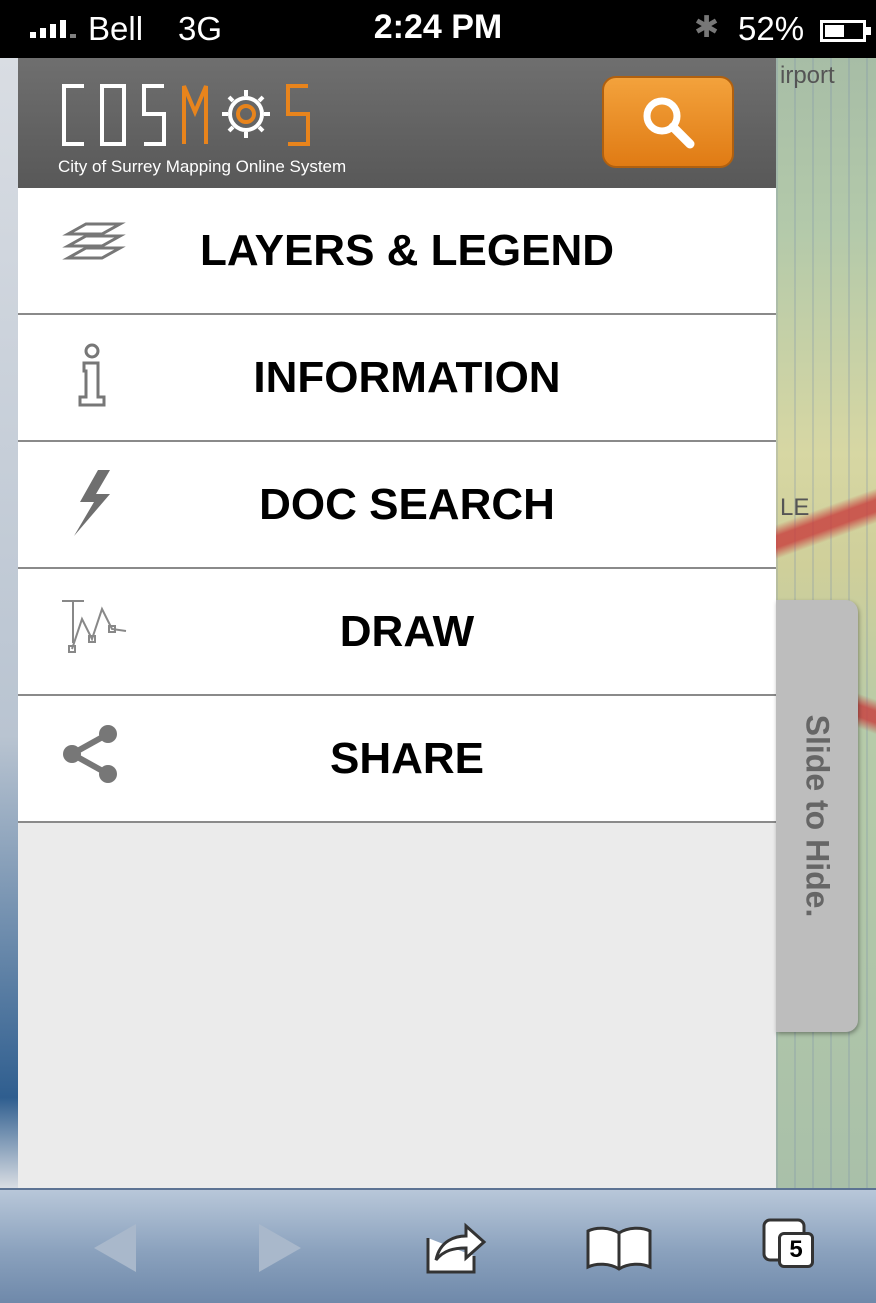 The width and height of the screenshot is (876, 1303). I want to click on status-bar: Bell 3G 2:24 PM ✱ 52%, so click(438, 29).